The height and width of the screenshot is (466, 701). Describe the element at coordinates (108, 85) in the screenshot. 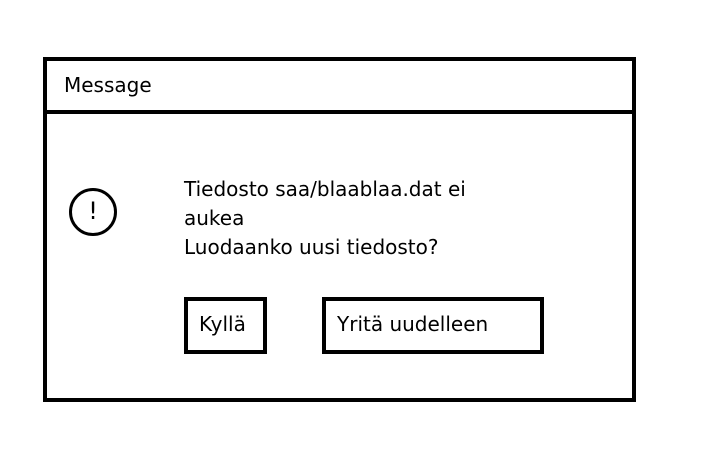

I see `dialog-title: Message` at that location.